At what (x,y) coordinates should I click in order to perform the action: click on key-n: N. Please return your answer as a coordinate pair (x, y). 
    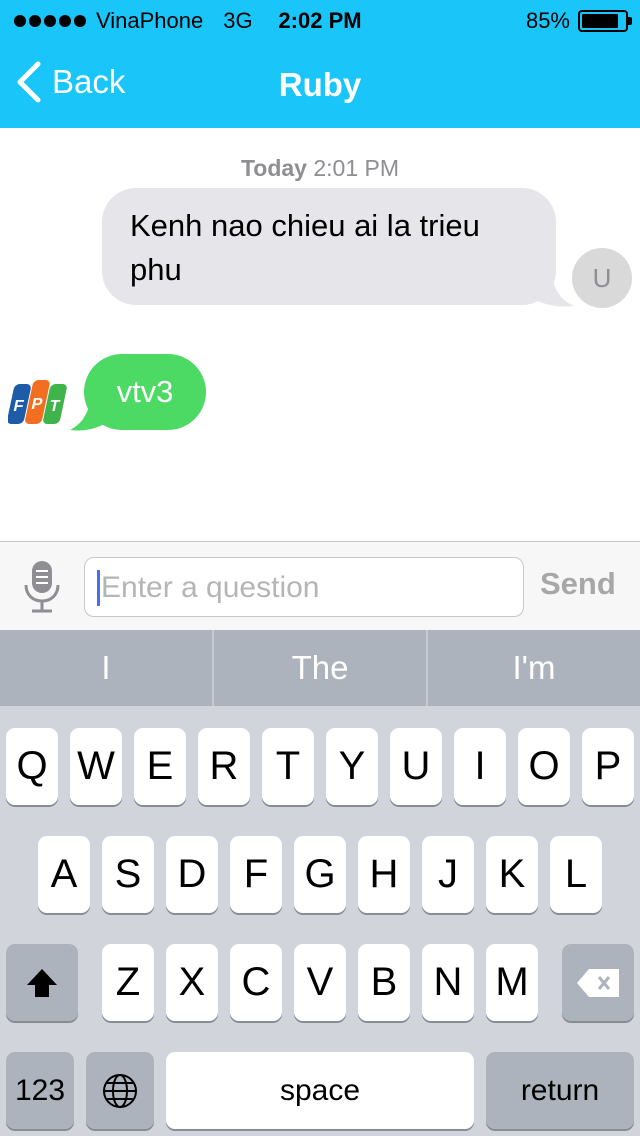
    Looking at the image, I should click on (448, 982).